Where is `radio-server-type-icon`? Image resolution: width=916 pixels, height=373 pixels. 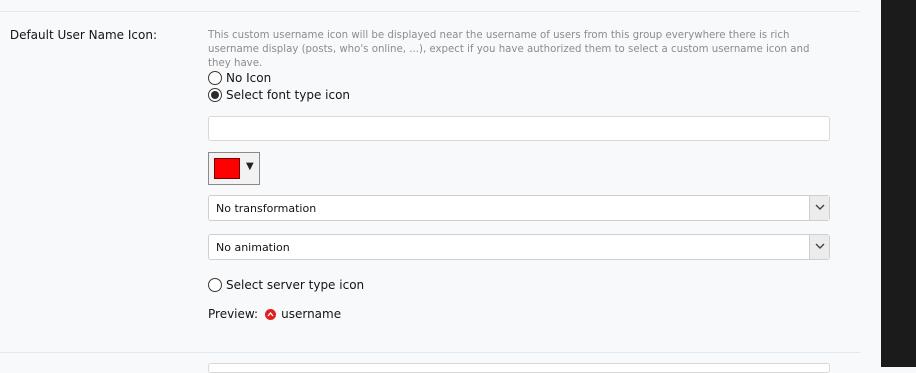
radio-server-type-icon is located at coordinates (215, 285).